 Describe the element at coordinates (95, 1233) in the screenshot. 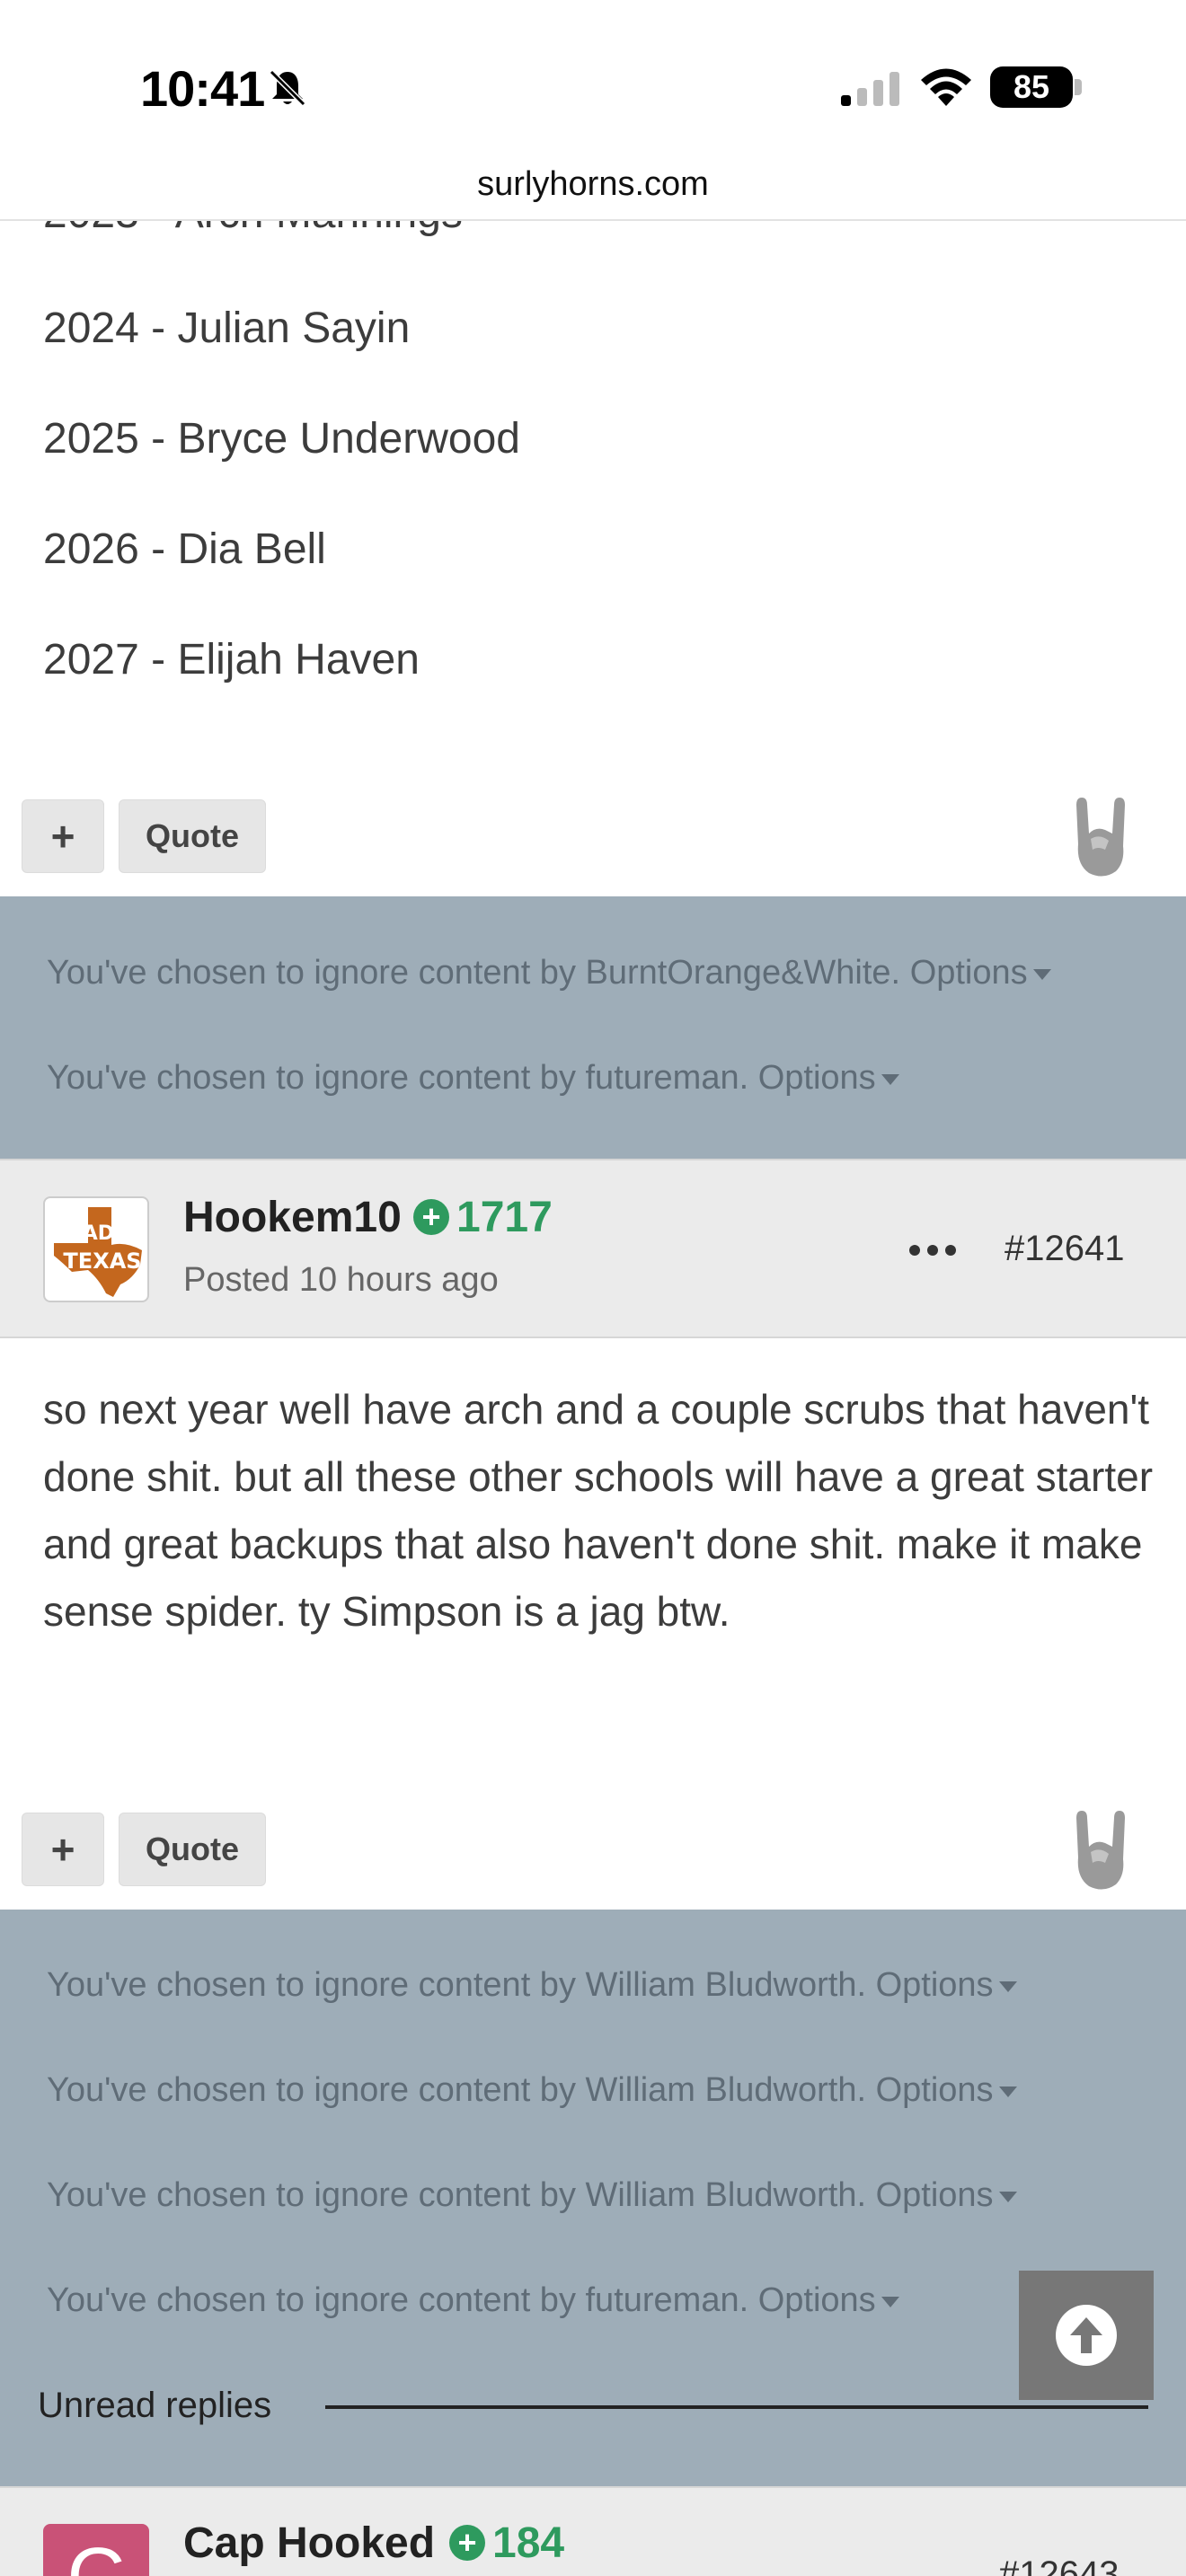

I see `svg-text: MADE` at that location.